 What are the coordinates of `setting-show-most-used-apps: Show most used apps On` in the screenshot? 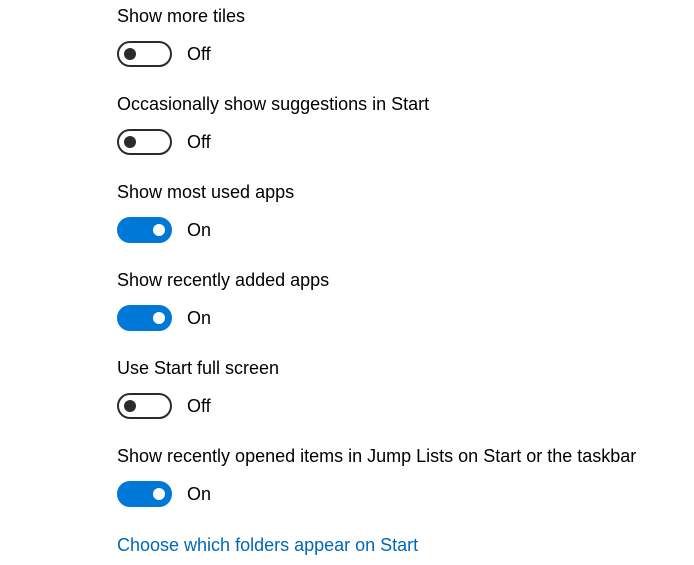 It's located at (402, 214).